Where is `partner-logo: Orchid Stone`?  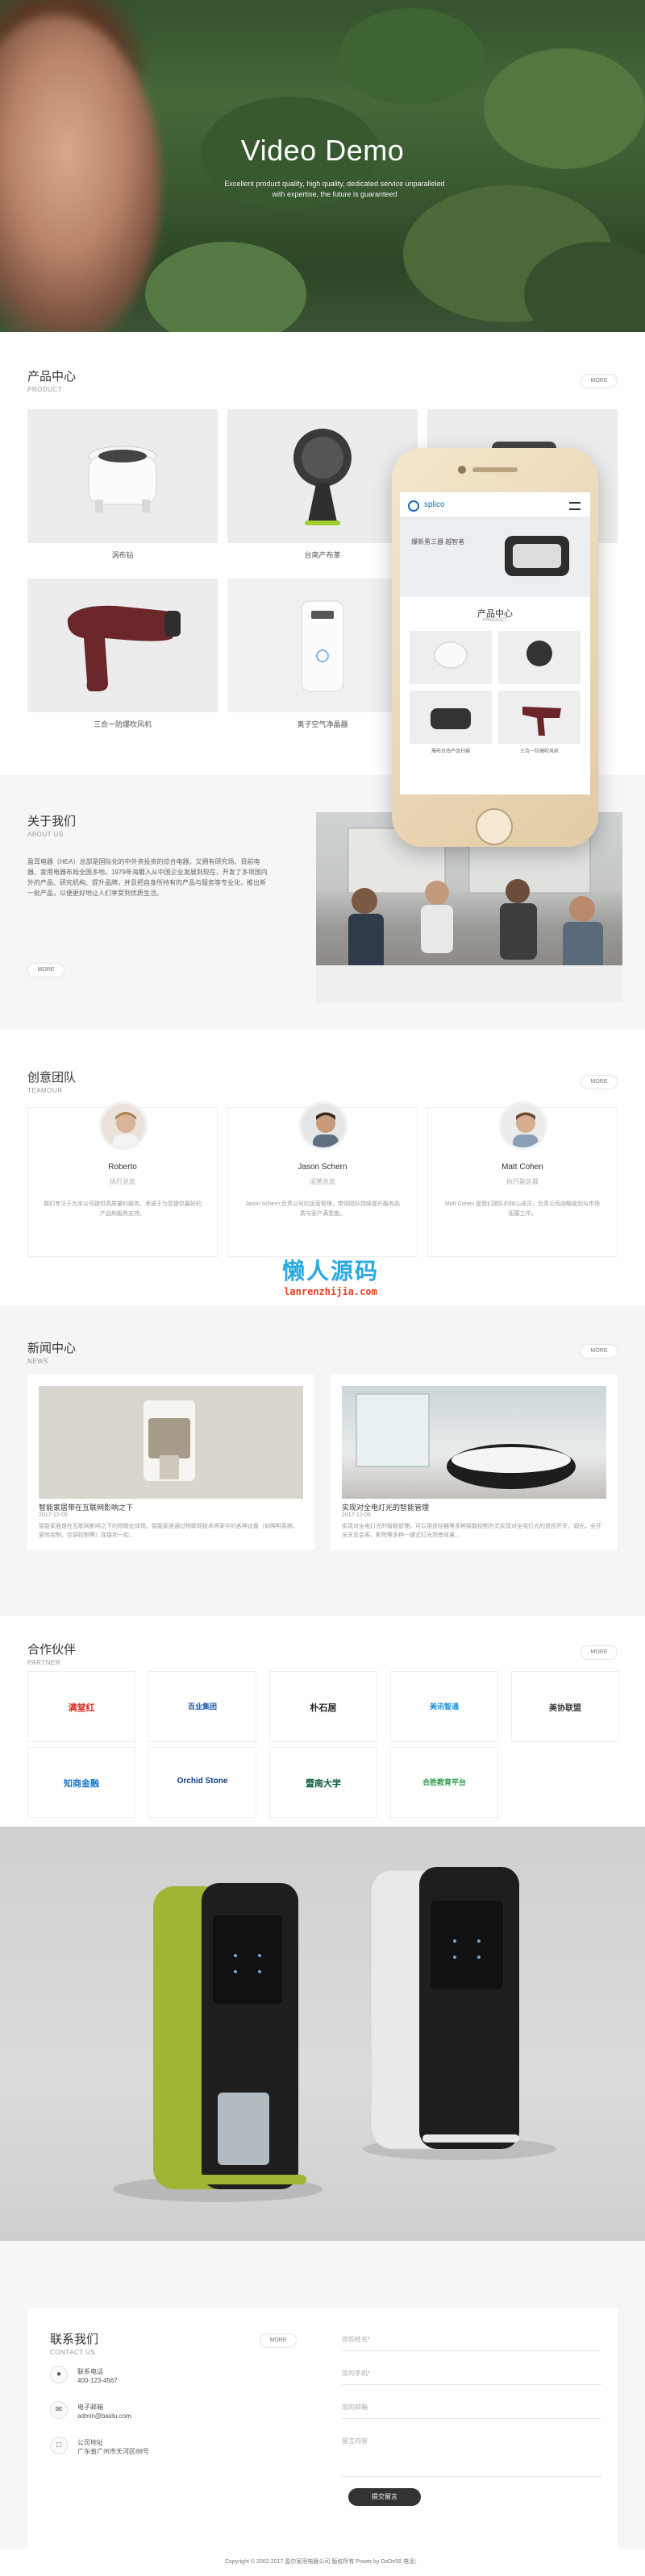
partner-logo: Orchid Stone is located at coordinates (202, 1782).